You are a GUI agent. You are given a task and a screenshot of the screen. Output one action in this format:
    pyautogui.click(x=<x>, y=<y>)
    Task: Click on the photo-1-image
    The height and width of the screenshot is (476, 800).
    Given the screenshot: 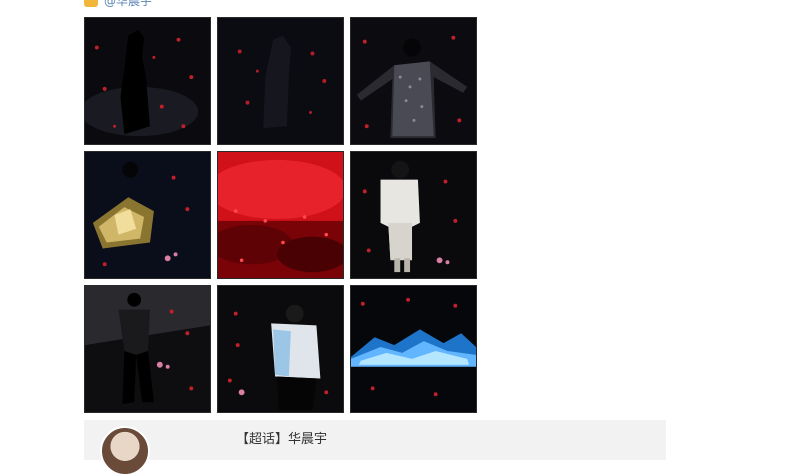 What is the action you would take?
    pyautogui.click(x=147, y=81)
    